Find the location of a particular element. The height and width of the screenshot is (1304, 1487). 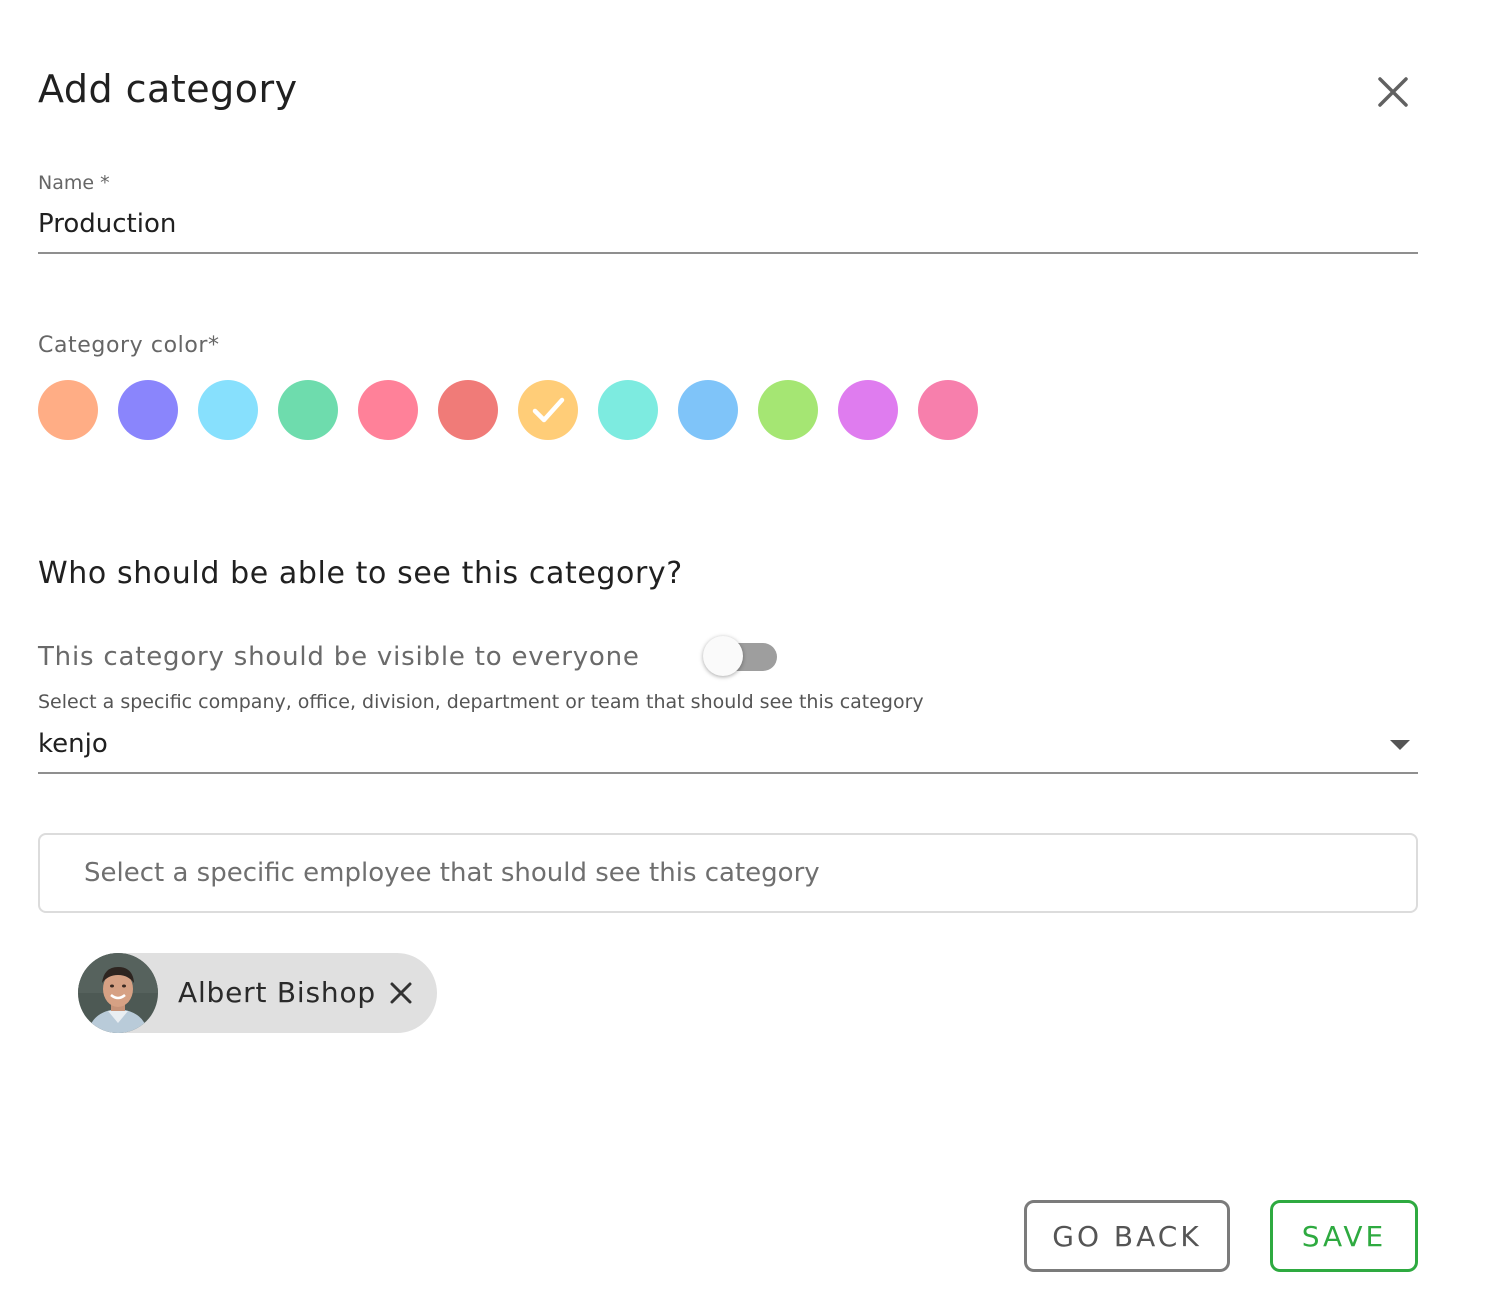

category-color-label: Category color* is located at coordinates (129, 345).